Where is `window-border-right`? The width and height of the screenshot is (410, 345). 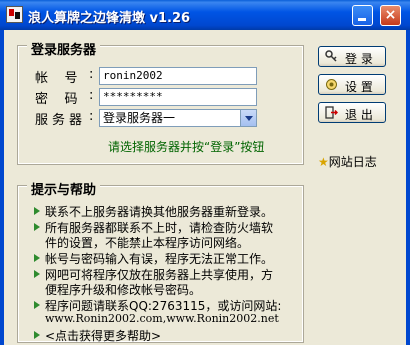
window-border-right is located at coordinates (408, 187).